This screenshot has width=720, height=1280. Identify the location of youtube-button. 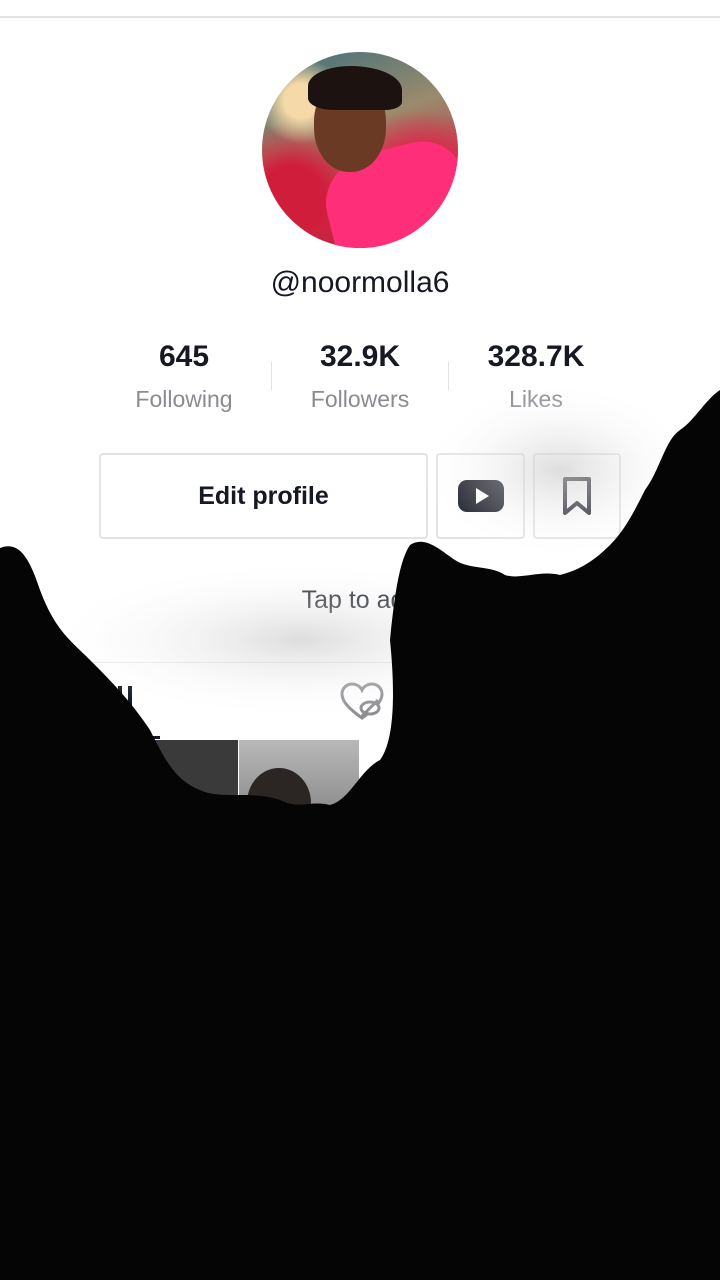
(480, 496).